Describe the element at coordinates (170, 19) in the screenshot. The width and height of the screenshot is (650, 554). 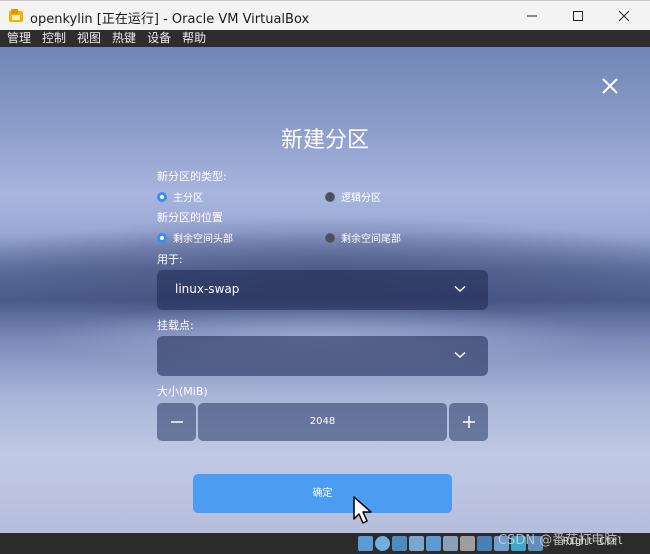
I see `window-title: openkylin [正在运行] - Oracle VM VirtualBox` at that location.